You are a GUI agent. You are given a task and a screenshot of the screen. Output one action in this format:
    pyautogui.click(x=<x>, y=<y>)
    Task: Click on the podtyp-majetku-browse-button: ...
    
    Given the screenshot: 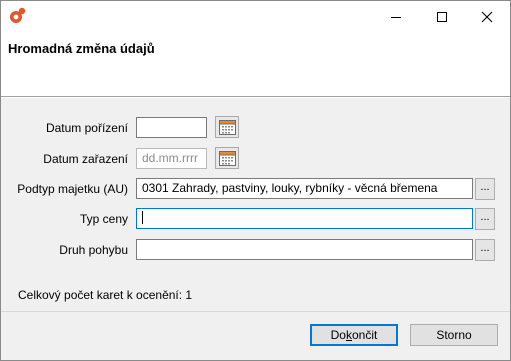 What is the action you would take?
    pyautogui.click(x=485, y=189)
    